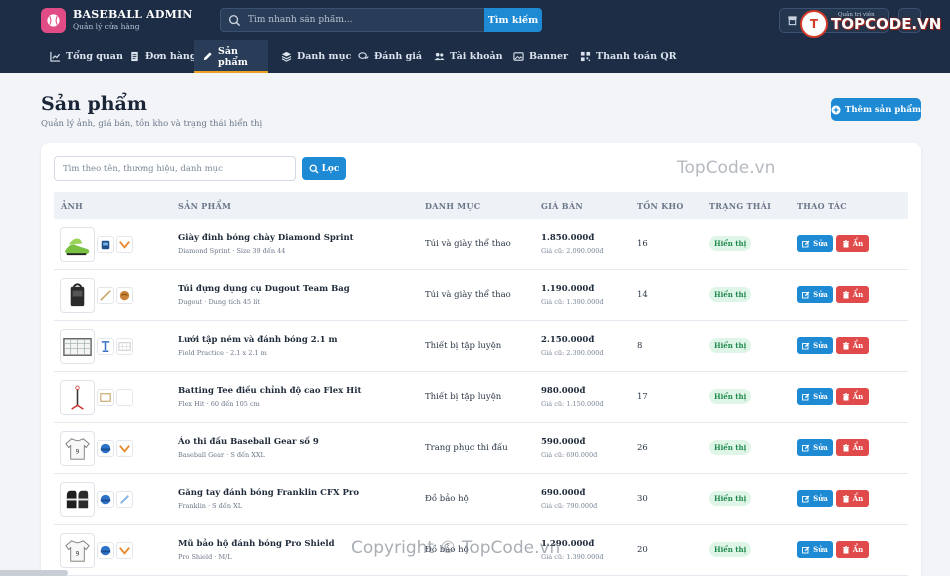 The width and height of the screenshot is (950, 576). Describe the element at coordinates (640, 346) in the screenshot. I see `product-stock: 8` at that location.